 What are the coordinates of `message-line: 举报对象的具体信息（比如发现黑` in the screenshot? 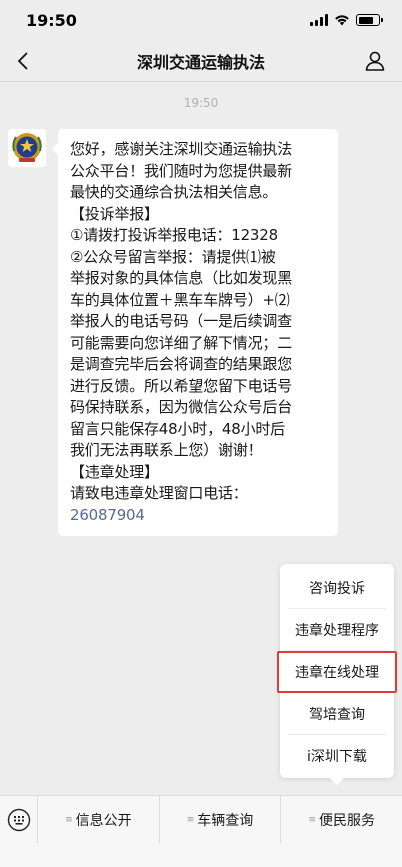 It's located at (181, 278).